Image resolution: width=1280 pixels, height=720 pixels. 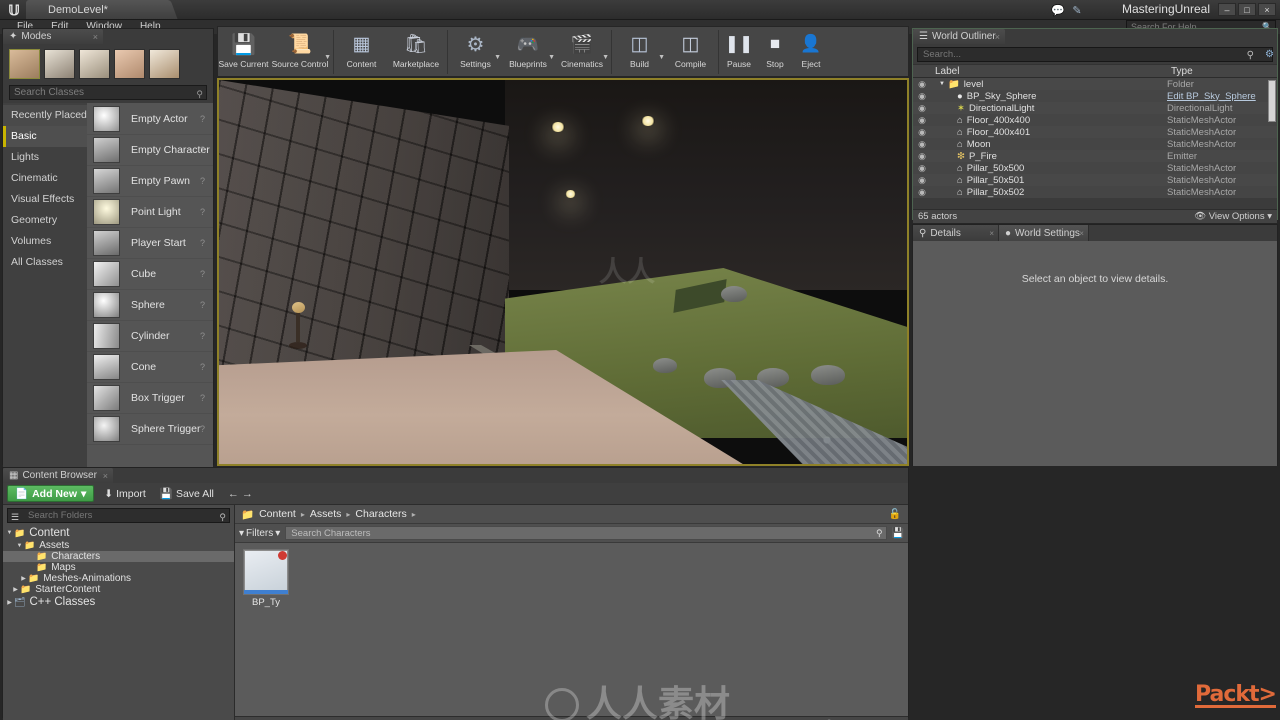 I want to click on source-control-button: 📜 Source Control ▼, so click(x=300, y=51).